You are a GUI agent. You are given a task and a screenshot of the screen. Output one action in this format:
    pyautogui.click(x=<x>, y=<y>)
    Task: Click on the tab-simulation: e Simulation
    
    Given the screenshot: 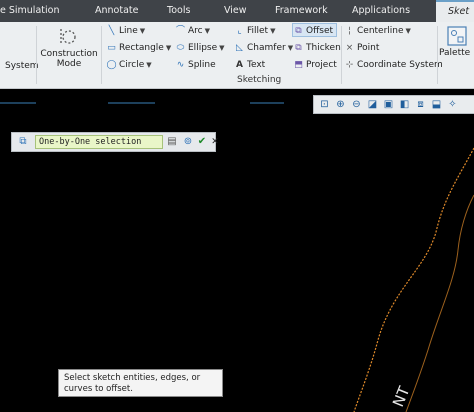 What is the action you would take?
    pyautogui.click(x=29, y=11)
    